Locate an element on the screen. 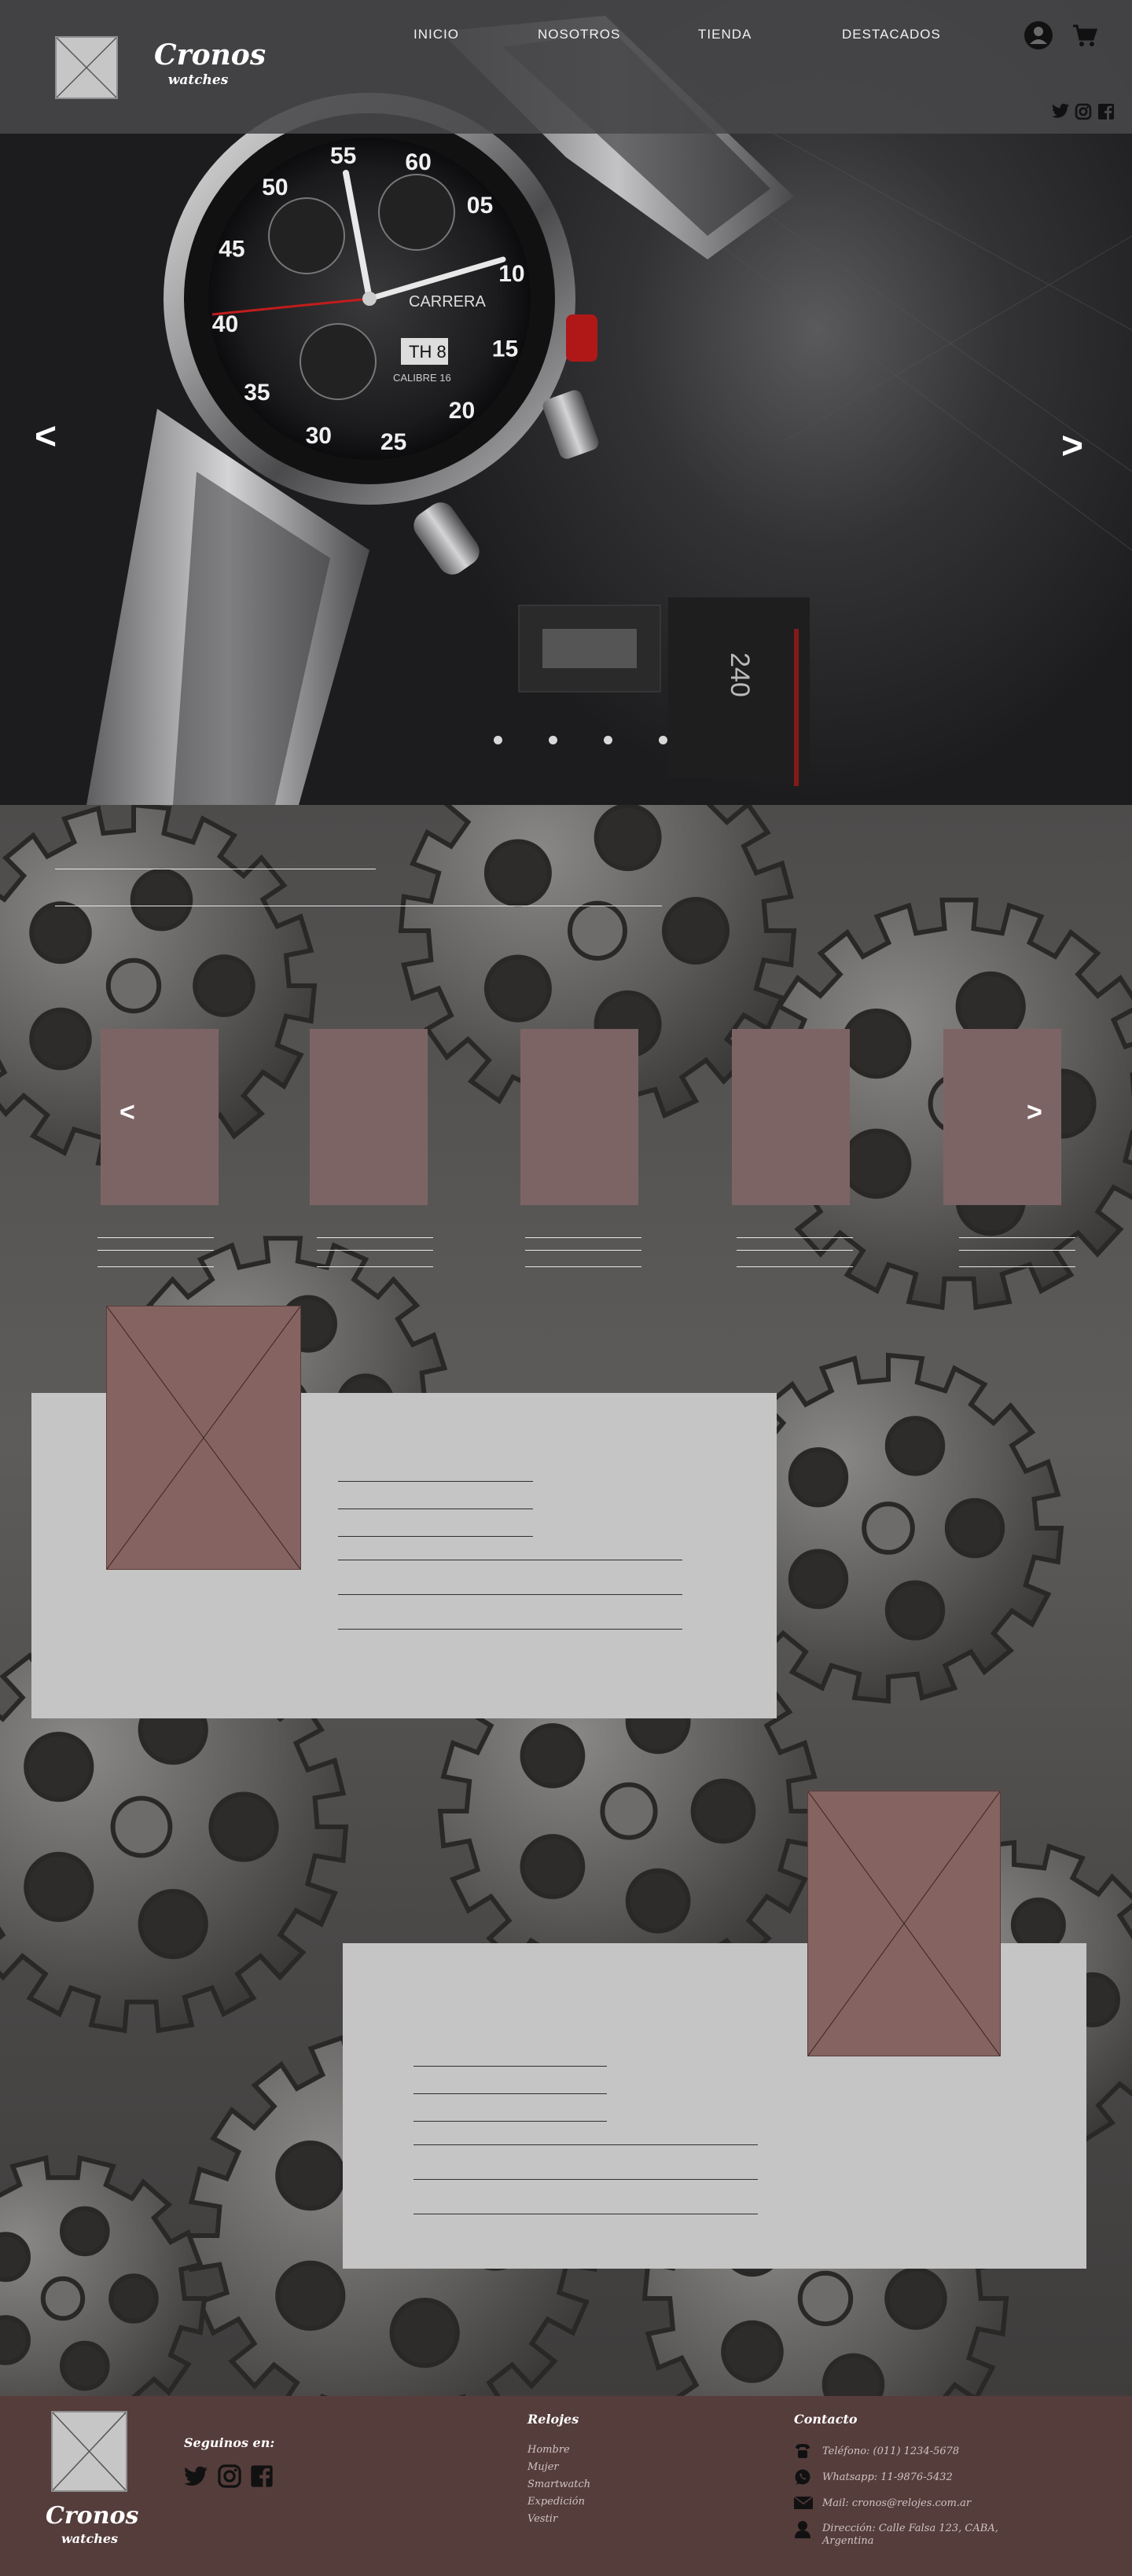 The width and height of the screenshot is (1132, 2576). dial-numeral: 50 is located at coordinates (275, 187).